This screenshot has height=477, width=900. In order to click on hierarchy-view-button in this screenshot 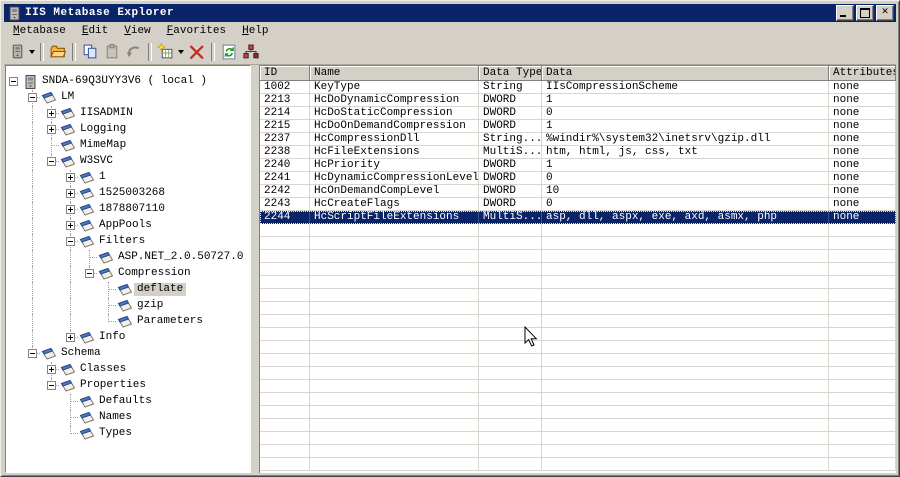, I will do `click(251, 52)`.